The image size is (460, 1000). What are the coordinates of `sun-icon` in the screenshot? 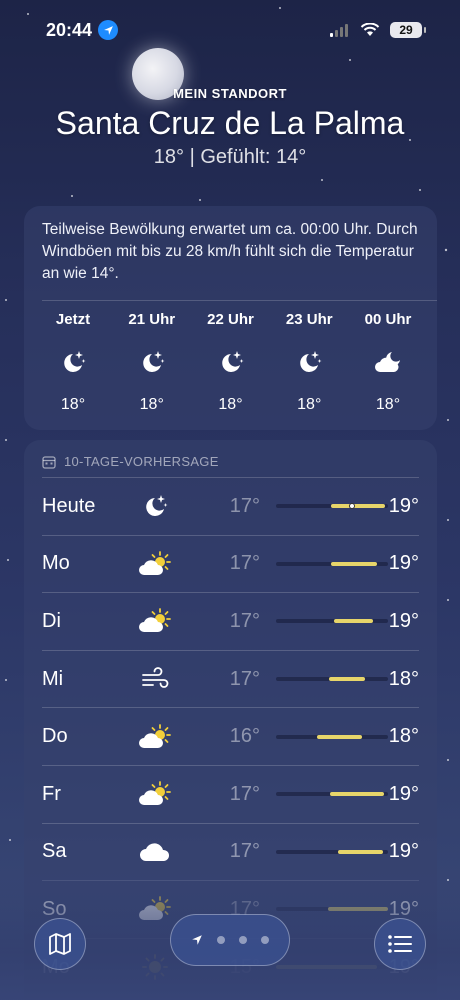 It's located at (155, 967).